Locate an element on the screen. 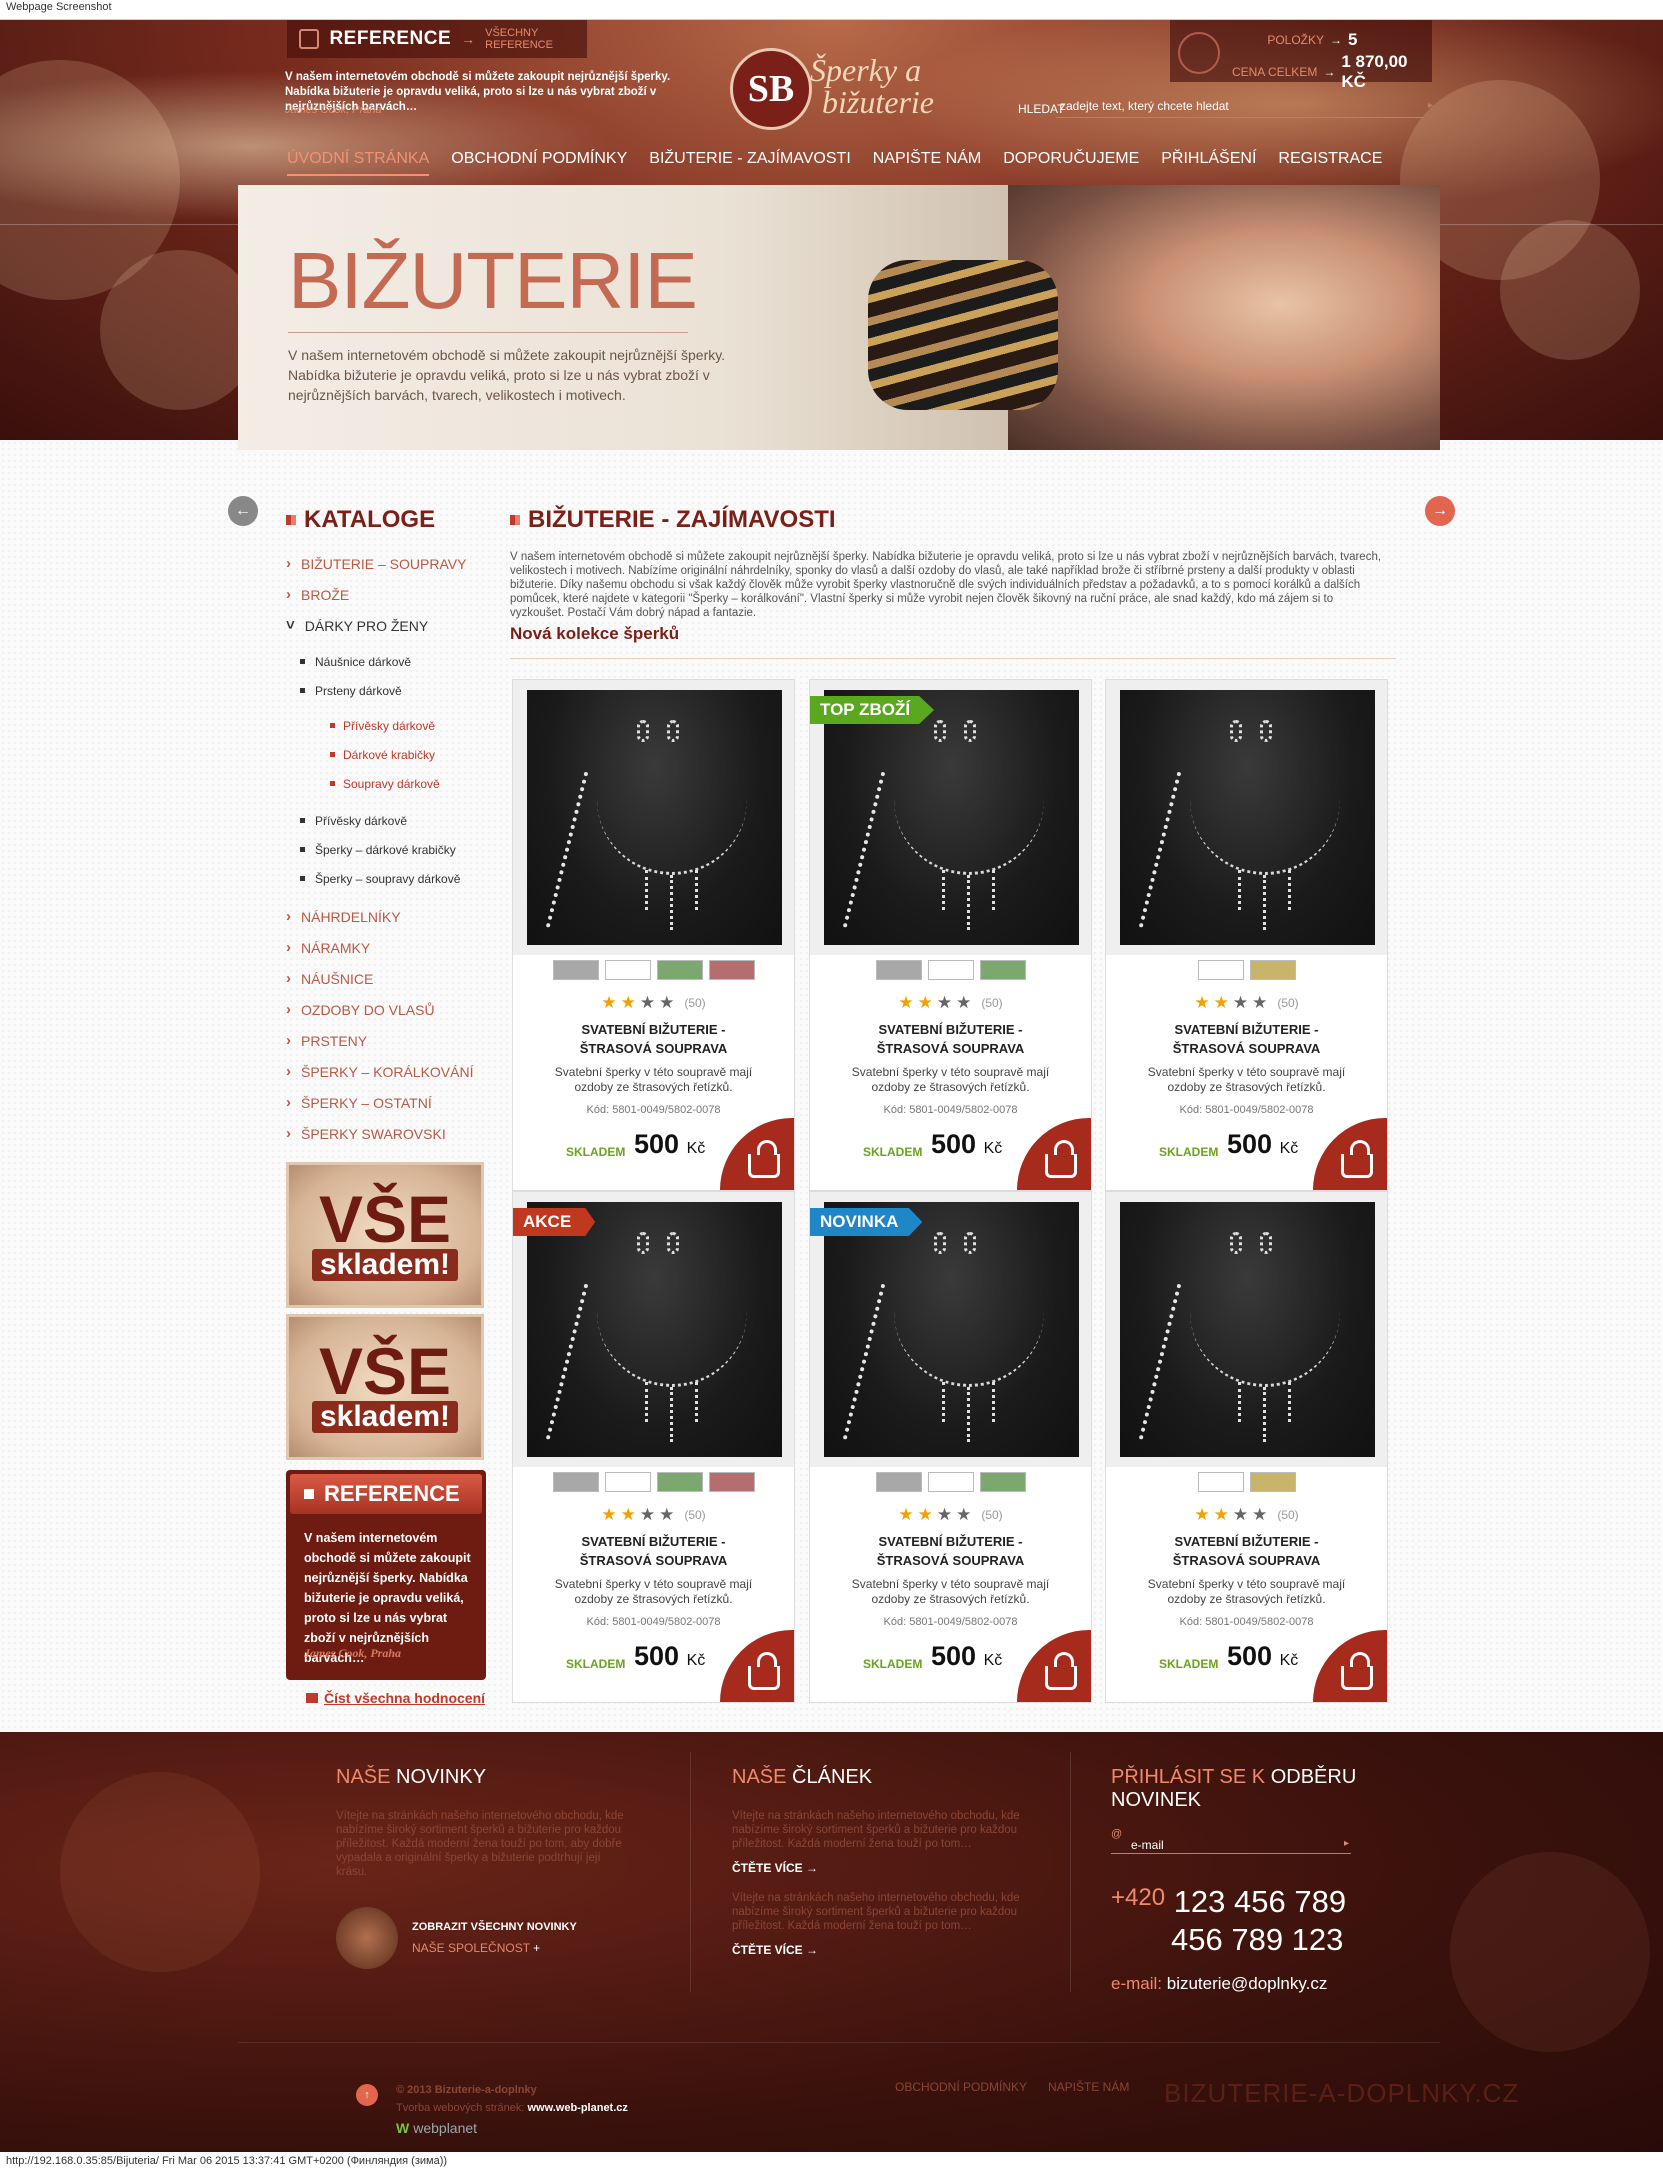 The image size is (1663, 2174). star-icon: ★ is located at coordinates (925, 1002).